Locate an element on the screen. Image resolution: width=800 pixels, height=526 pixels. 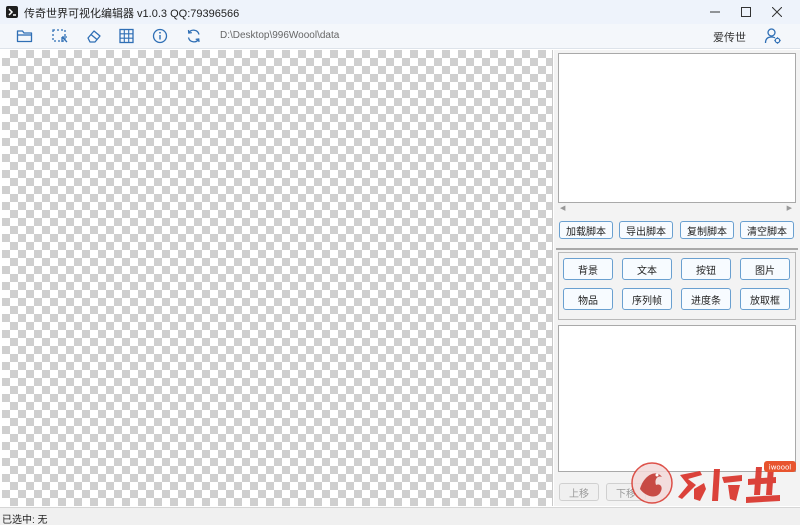
info-icon is located at coordinates (160, 36).